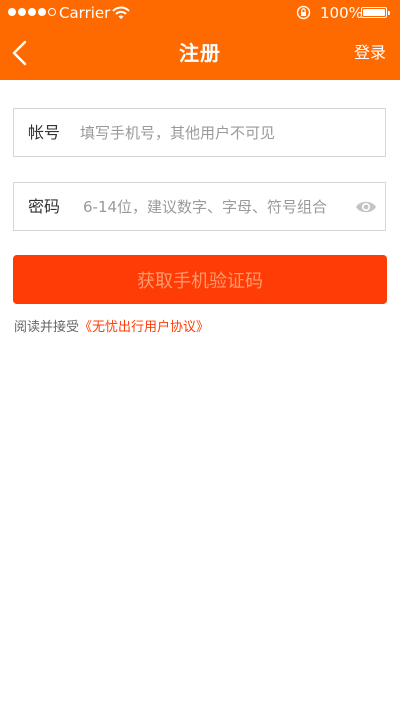  What do you see at coordinates (44, 132) in the screenshot?
I see `account-label: 帐号` at bounding box center [44, 132].